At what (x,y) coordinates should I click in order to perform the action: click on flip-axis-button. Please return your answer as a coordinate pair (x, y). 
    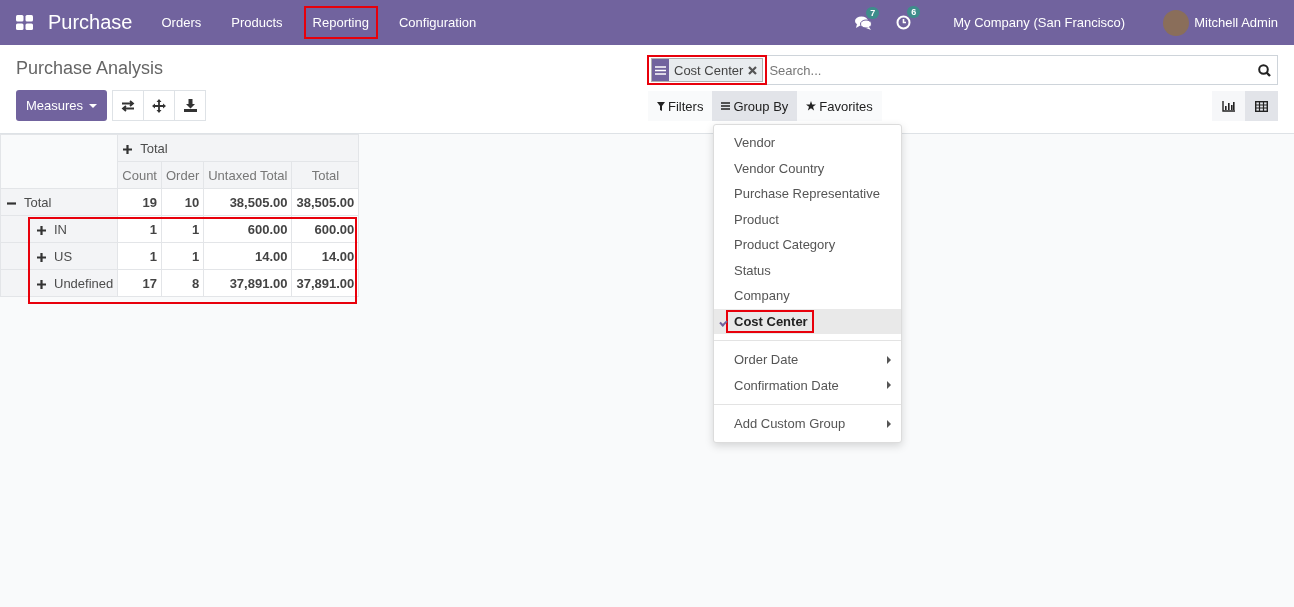
    Looking at the image, I should click on (128, 105).